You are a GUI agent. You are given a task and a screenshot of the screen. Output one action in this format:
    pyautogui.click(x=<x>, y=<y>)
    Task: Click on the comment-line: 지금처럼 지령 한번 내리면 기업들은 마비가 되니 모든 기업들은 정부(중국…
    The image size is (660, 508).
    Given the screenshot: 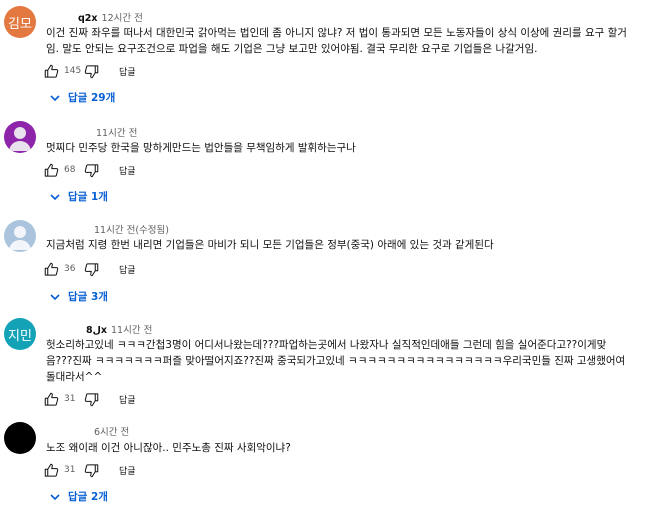 What is the action you would take?
    pyautogui.click(x=270, y=245)
    